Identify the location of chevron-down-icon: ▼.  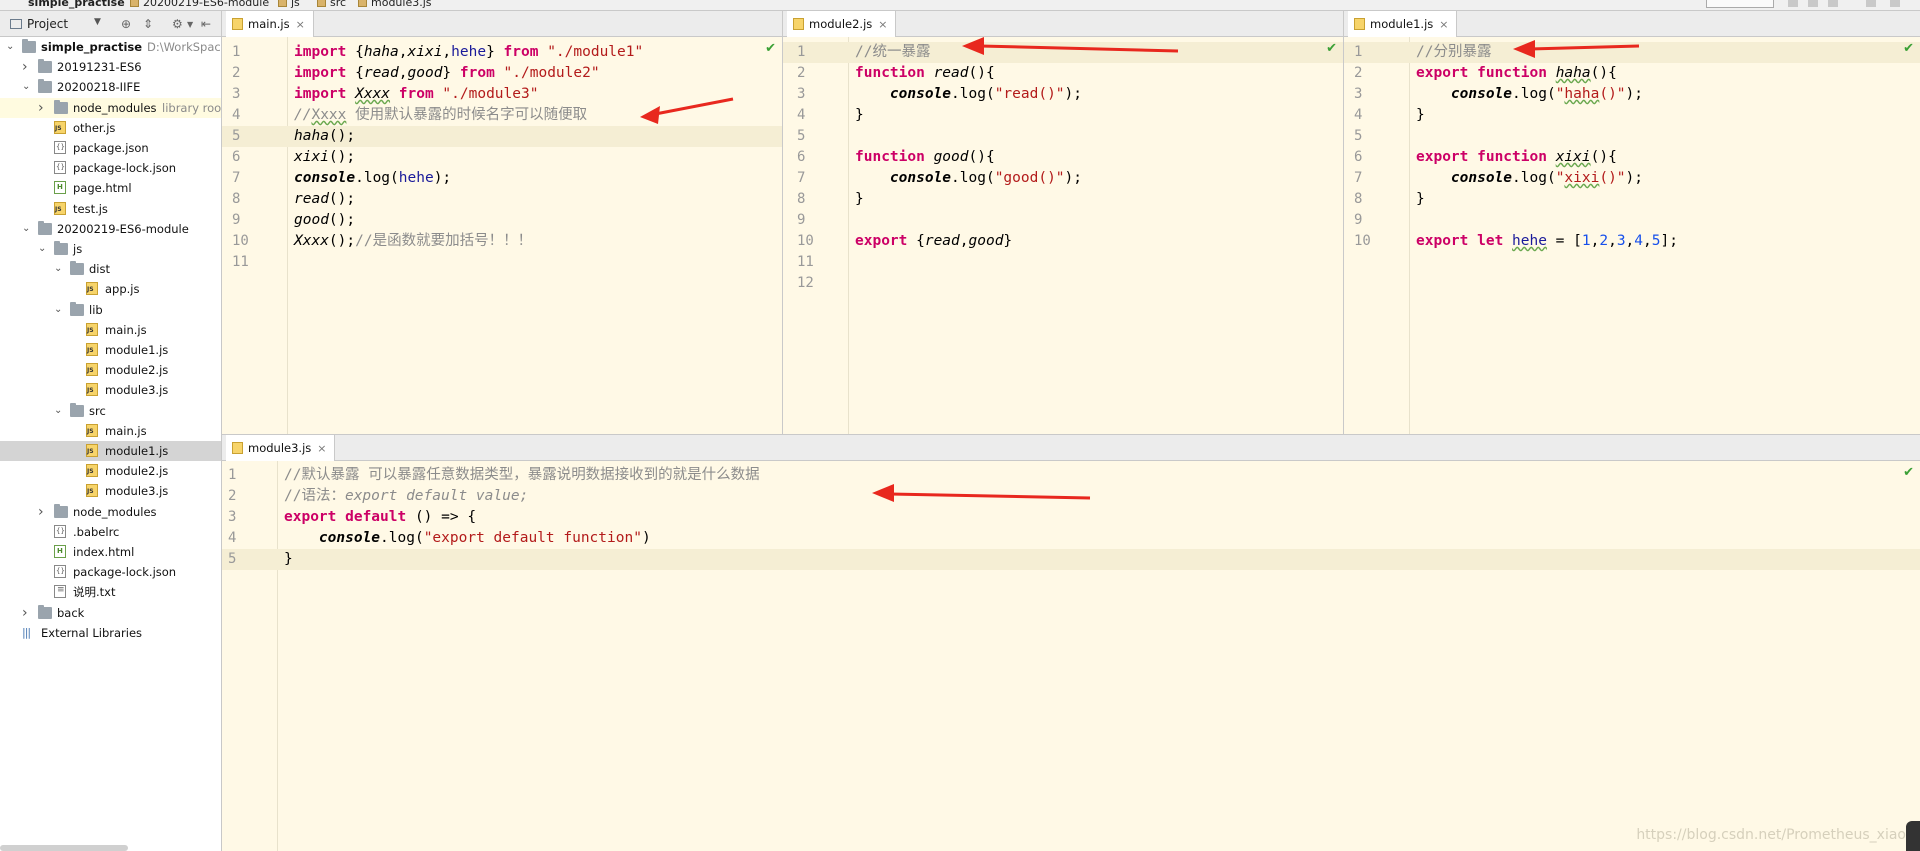
(190, 24).